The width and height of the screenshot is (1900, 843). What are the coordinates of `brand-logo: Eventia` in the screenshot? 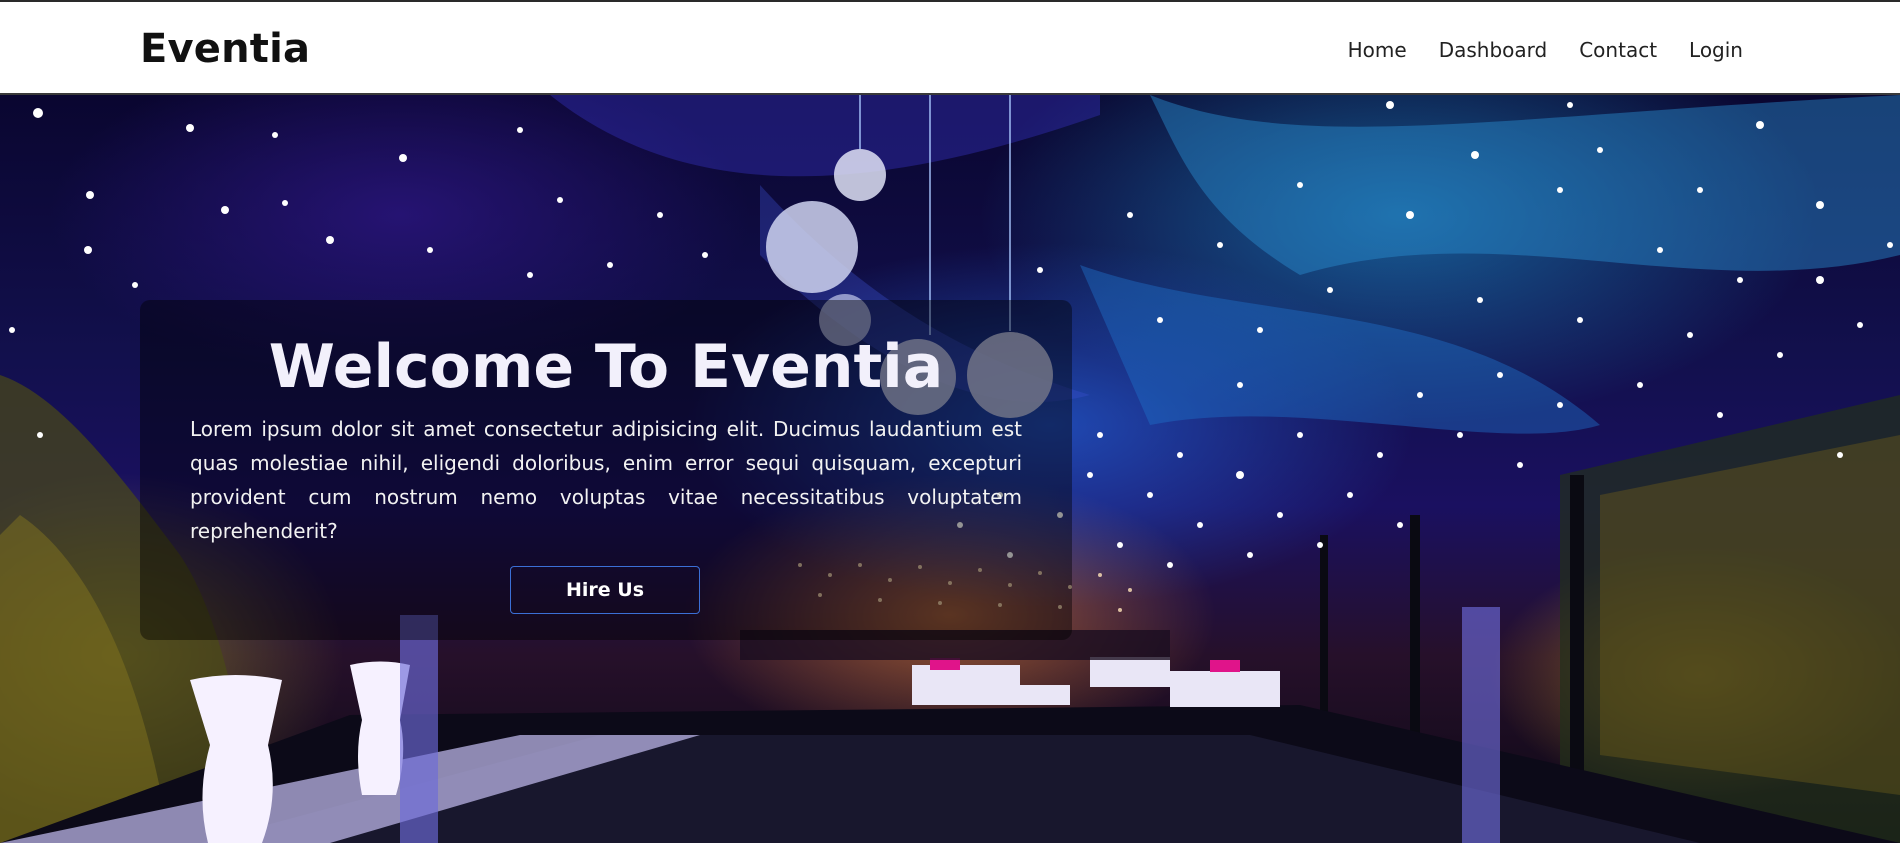 It's located at (225, 49).